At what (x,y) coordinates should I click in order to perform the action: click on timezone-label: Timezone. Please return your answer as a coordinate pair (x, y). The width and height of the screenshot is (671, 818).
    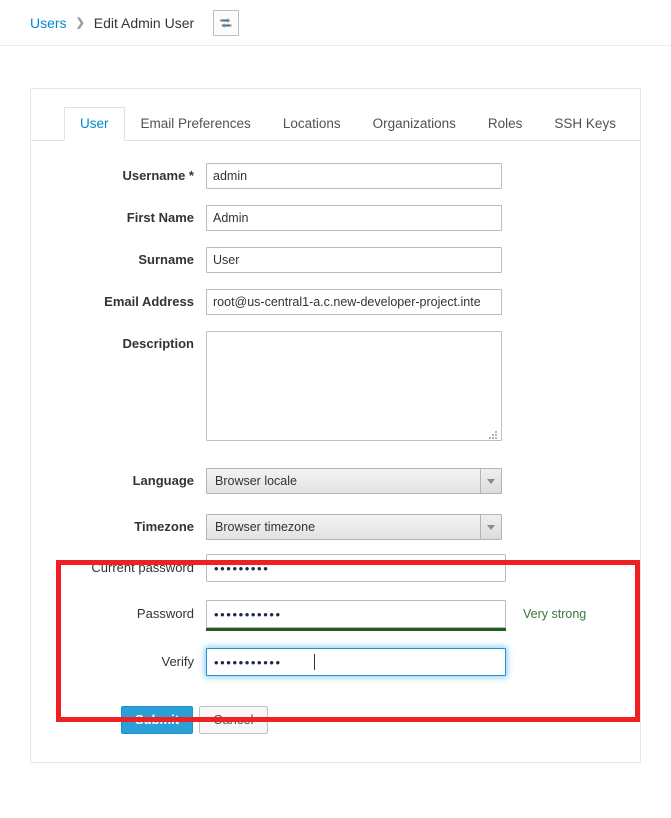
    Looking at the image, I should click on (164, 526).